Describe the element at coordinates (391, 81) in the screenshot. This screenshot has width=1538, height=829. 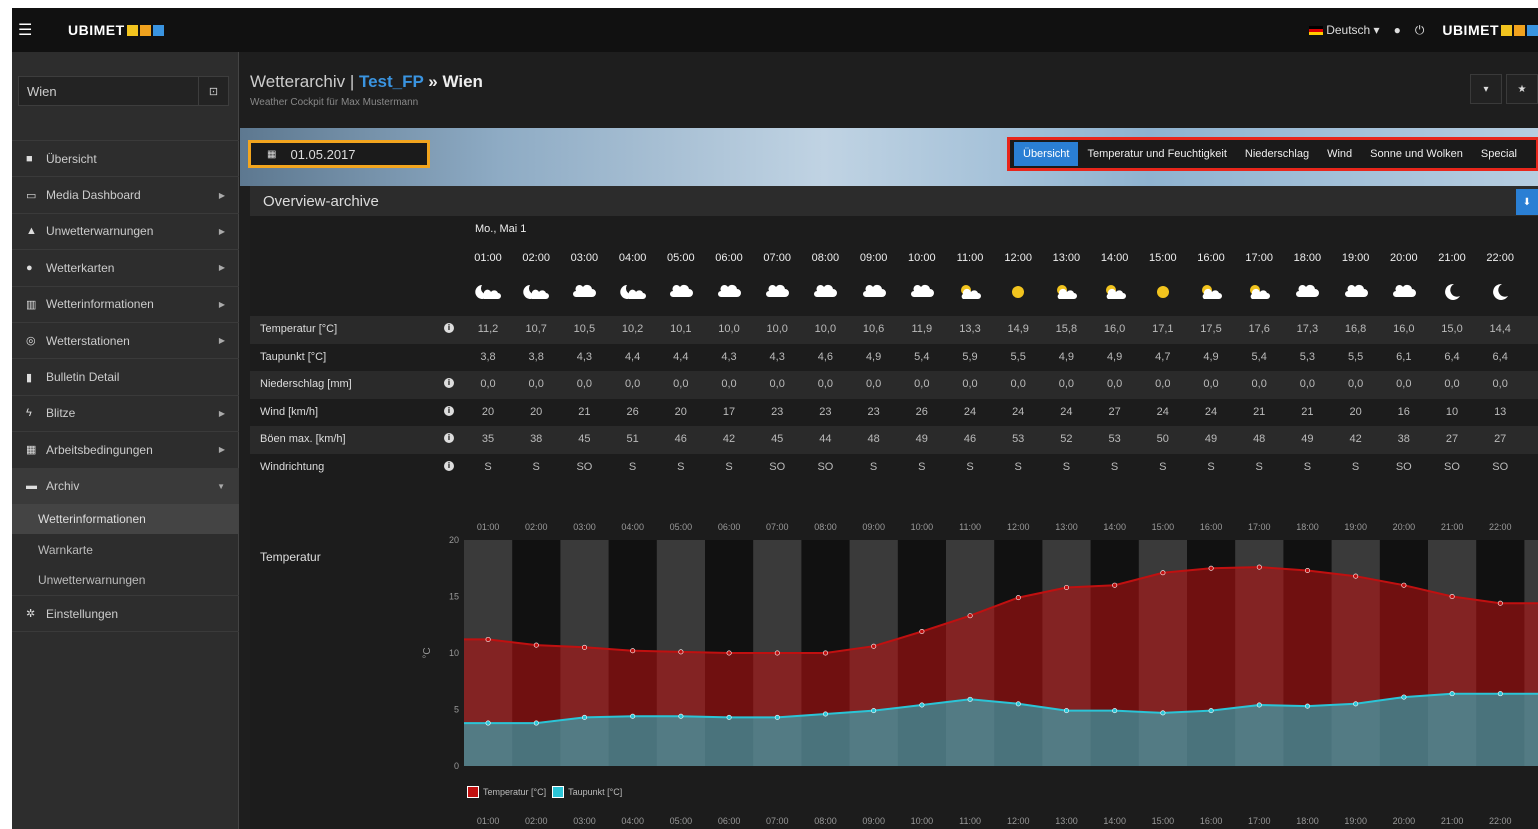
I see `title-project: Test_FP` at that location.